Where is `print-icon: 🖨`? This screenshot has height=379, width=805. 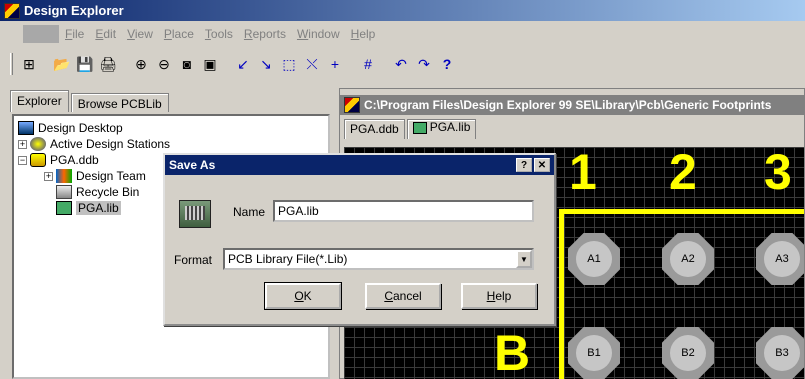 print-icon: 🖨 is located at coordinates (108, 64).